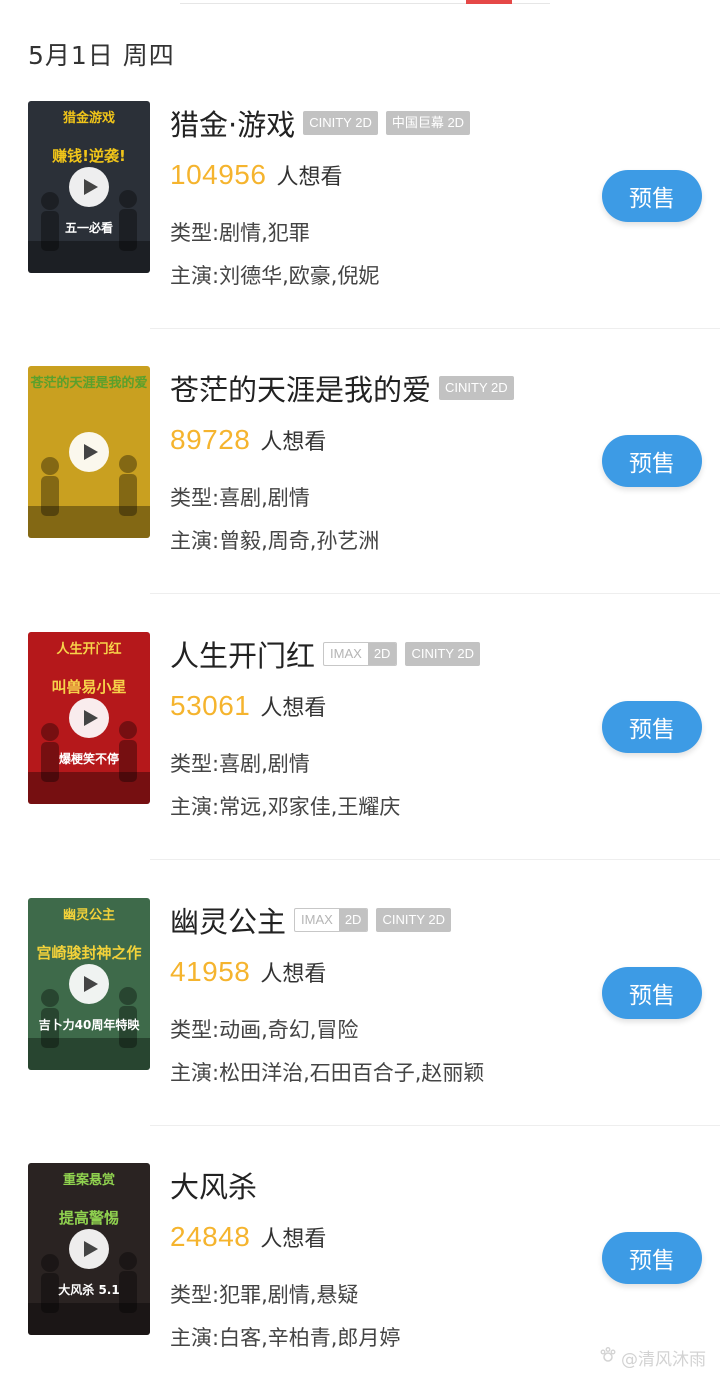 The width and height of the screenshot is (720, 1381). What do you see at coordinates (242, 654) in the screenshot?
I see `movie-title: 人生开门红` at bounding box center [242, 654].